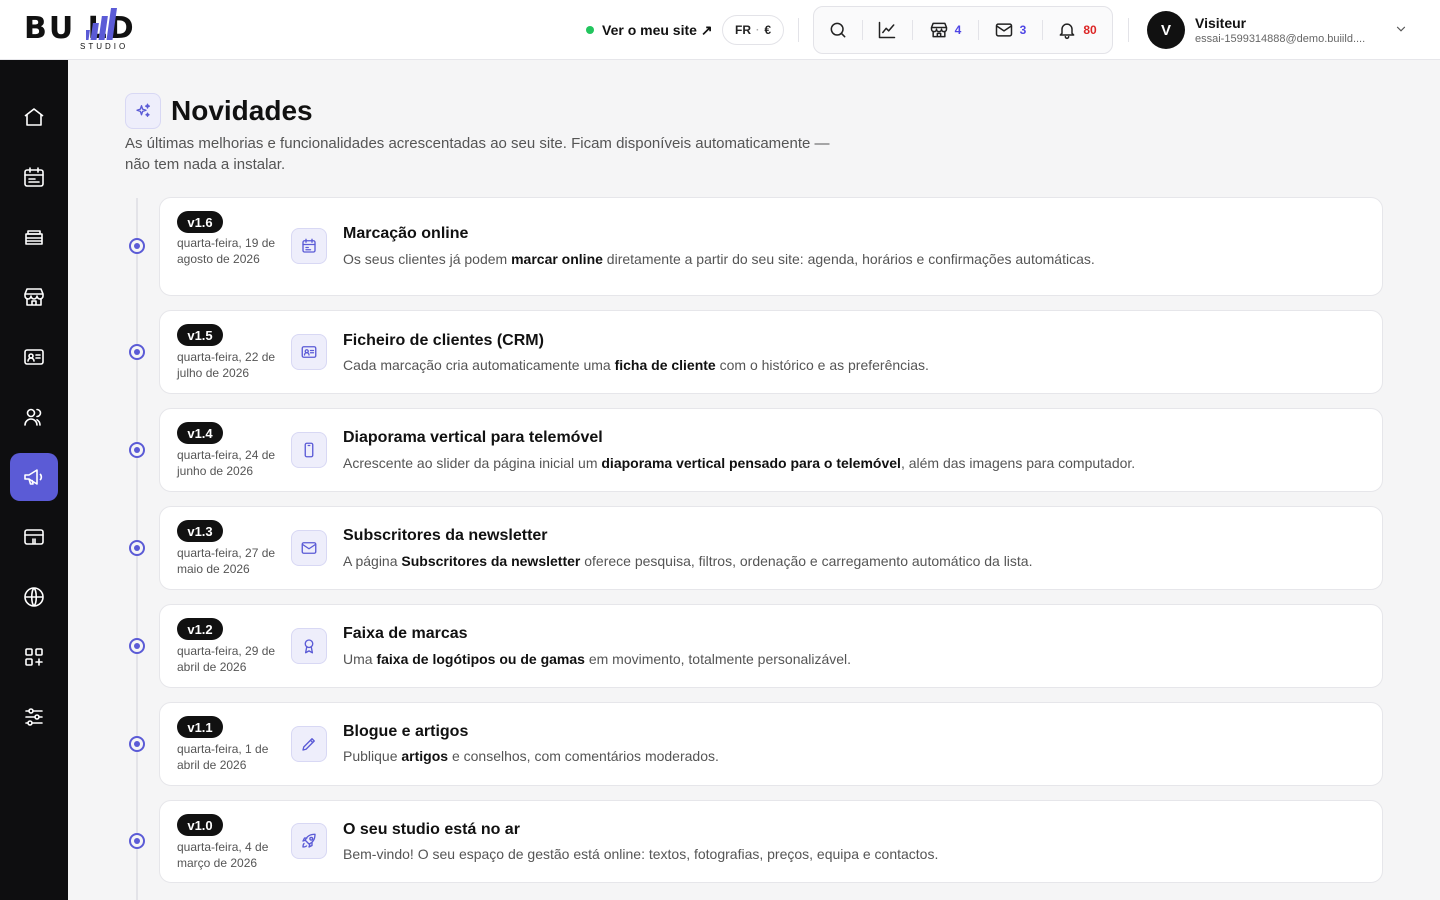 Image resolution: width=1440 pixels, height=900 pixels. What do you see at coordinates (822, 365) in the screenshot?
I see `desc-text: com o histórico e as preferências.` at bounding box center [822, 365].